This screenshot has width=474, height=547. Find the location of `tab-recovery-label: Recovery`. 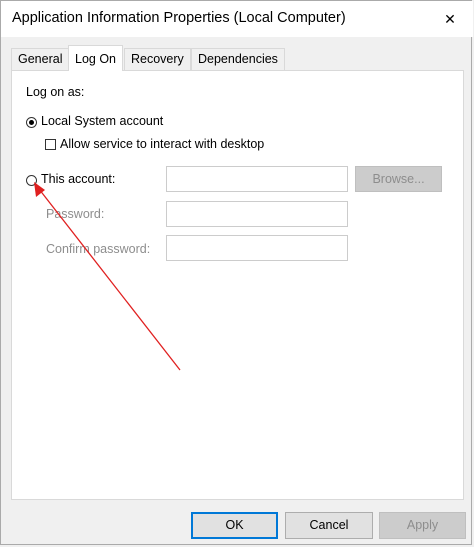

tab-recovery-label: Recovery is located at coordinates (157, 59).